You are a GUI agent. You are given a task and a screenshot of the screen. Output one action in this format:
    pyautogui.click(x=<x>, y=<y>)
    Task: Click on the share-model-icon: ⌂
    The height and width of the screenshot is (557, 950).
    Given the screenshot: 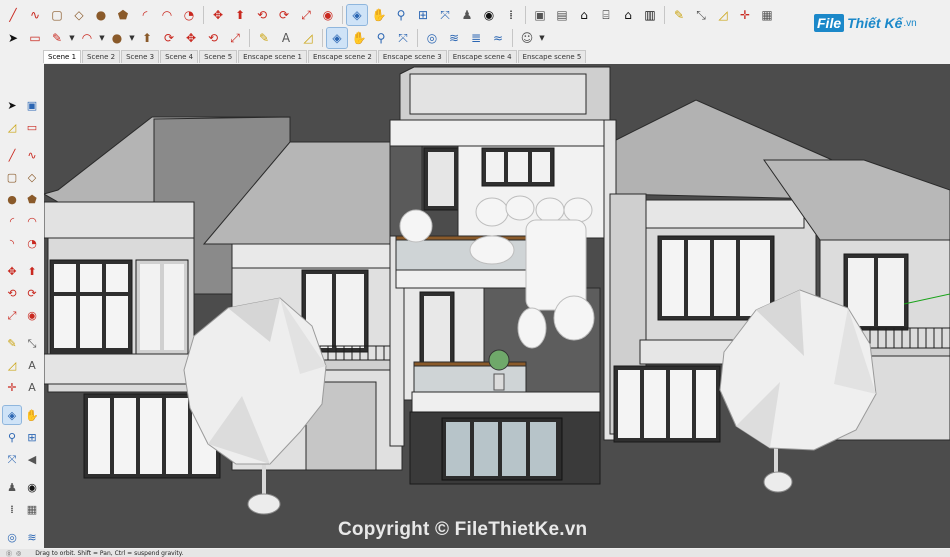 What is the action you would take?
    pyautogui.click(x=628, y=15)
    